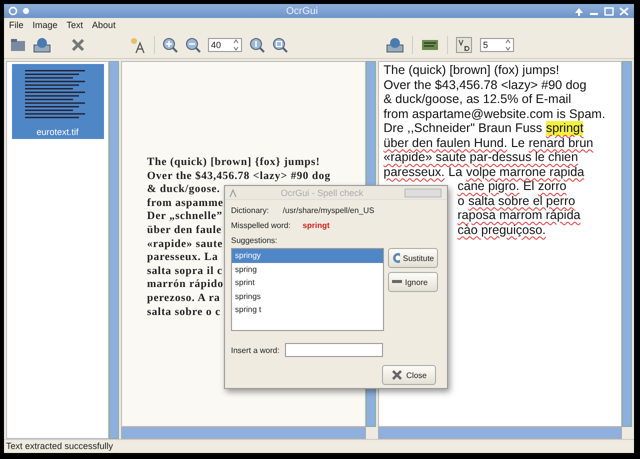 This screenshot has width=640, height=459. What do you see at coordinates (525, 171) in the screenshot?
I see `text-run: volpe marrone rapida` at bounding box center [525, 171].